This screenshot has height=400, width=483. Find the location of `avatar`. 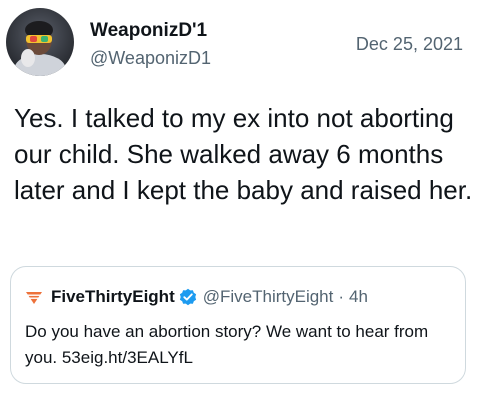

avatar is located at coordinates (40, 42).